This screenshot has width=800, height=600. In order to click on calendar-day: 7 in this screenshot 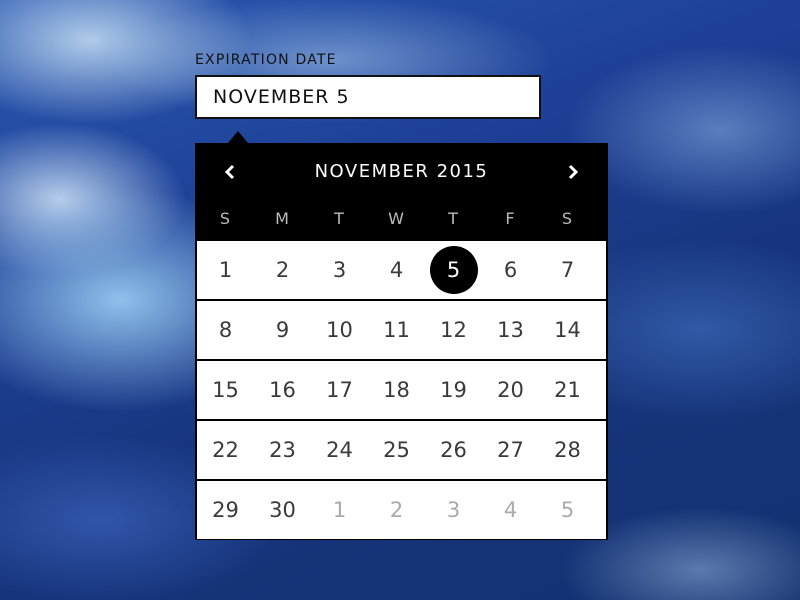, I will do `click(567, 270)`.